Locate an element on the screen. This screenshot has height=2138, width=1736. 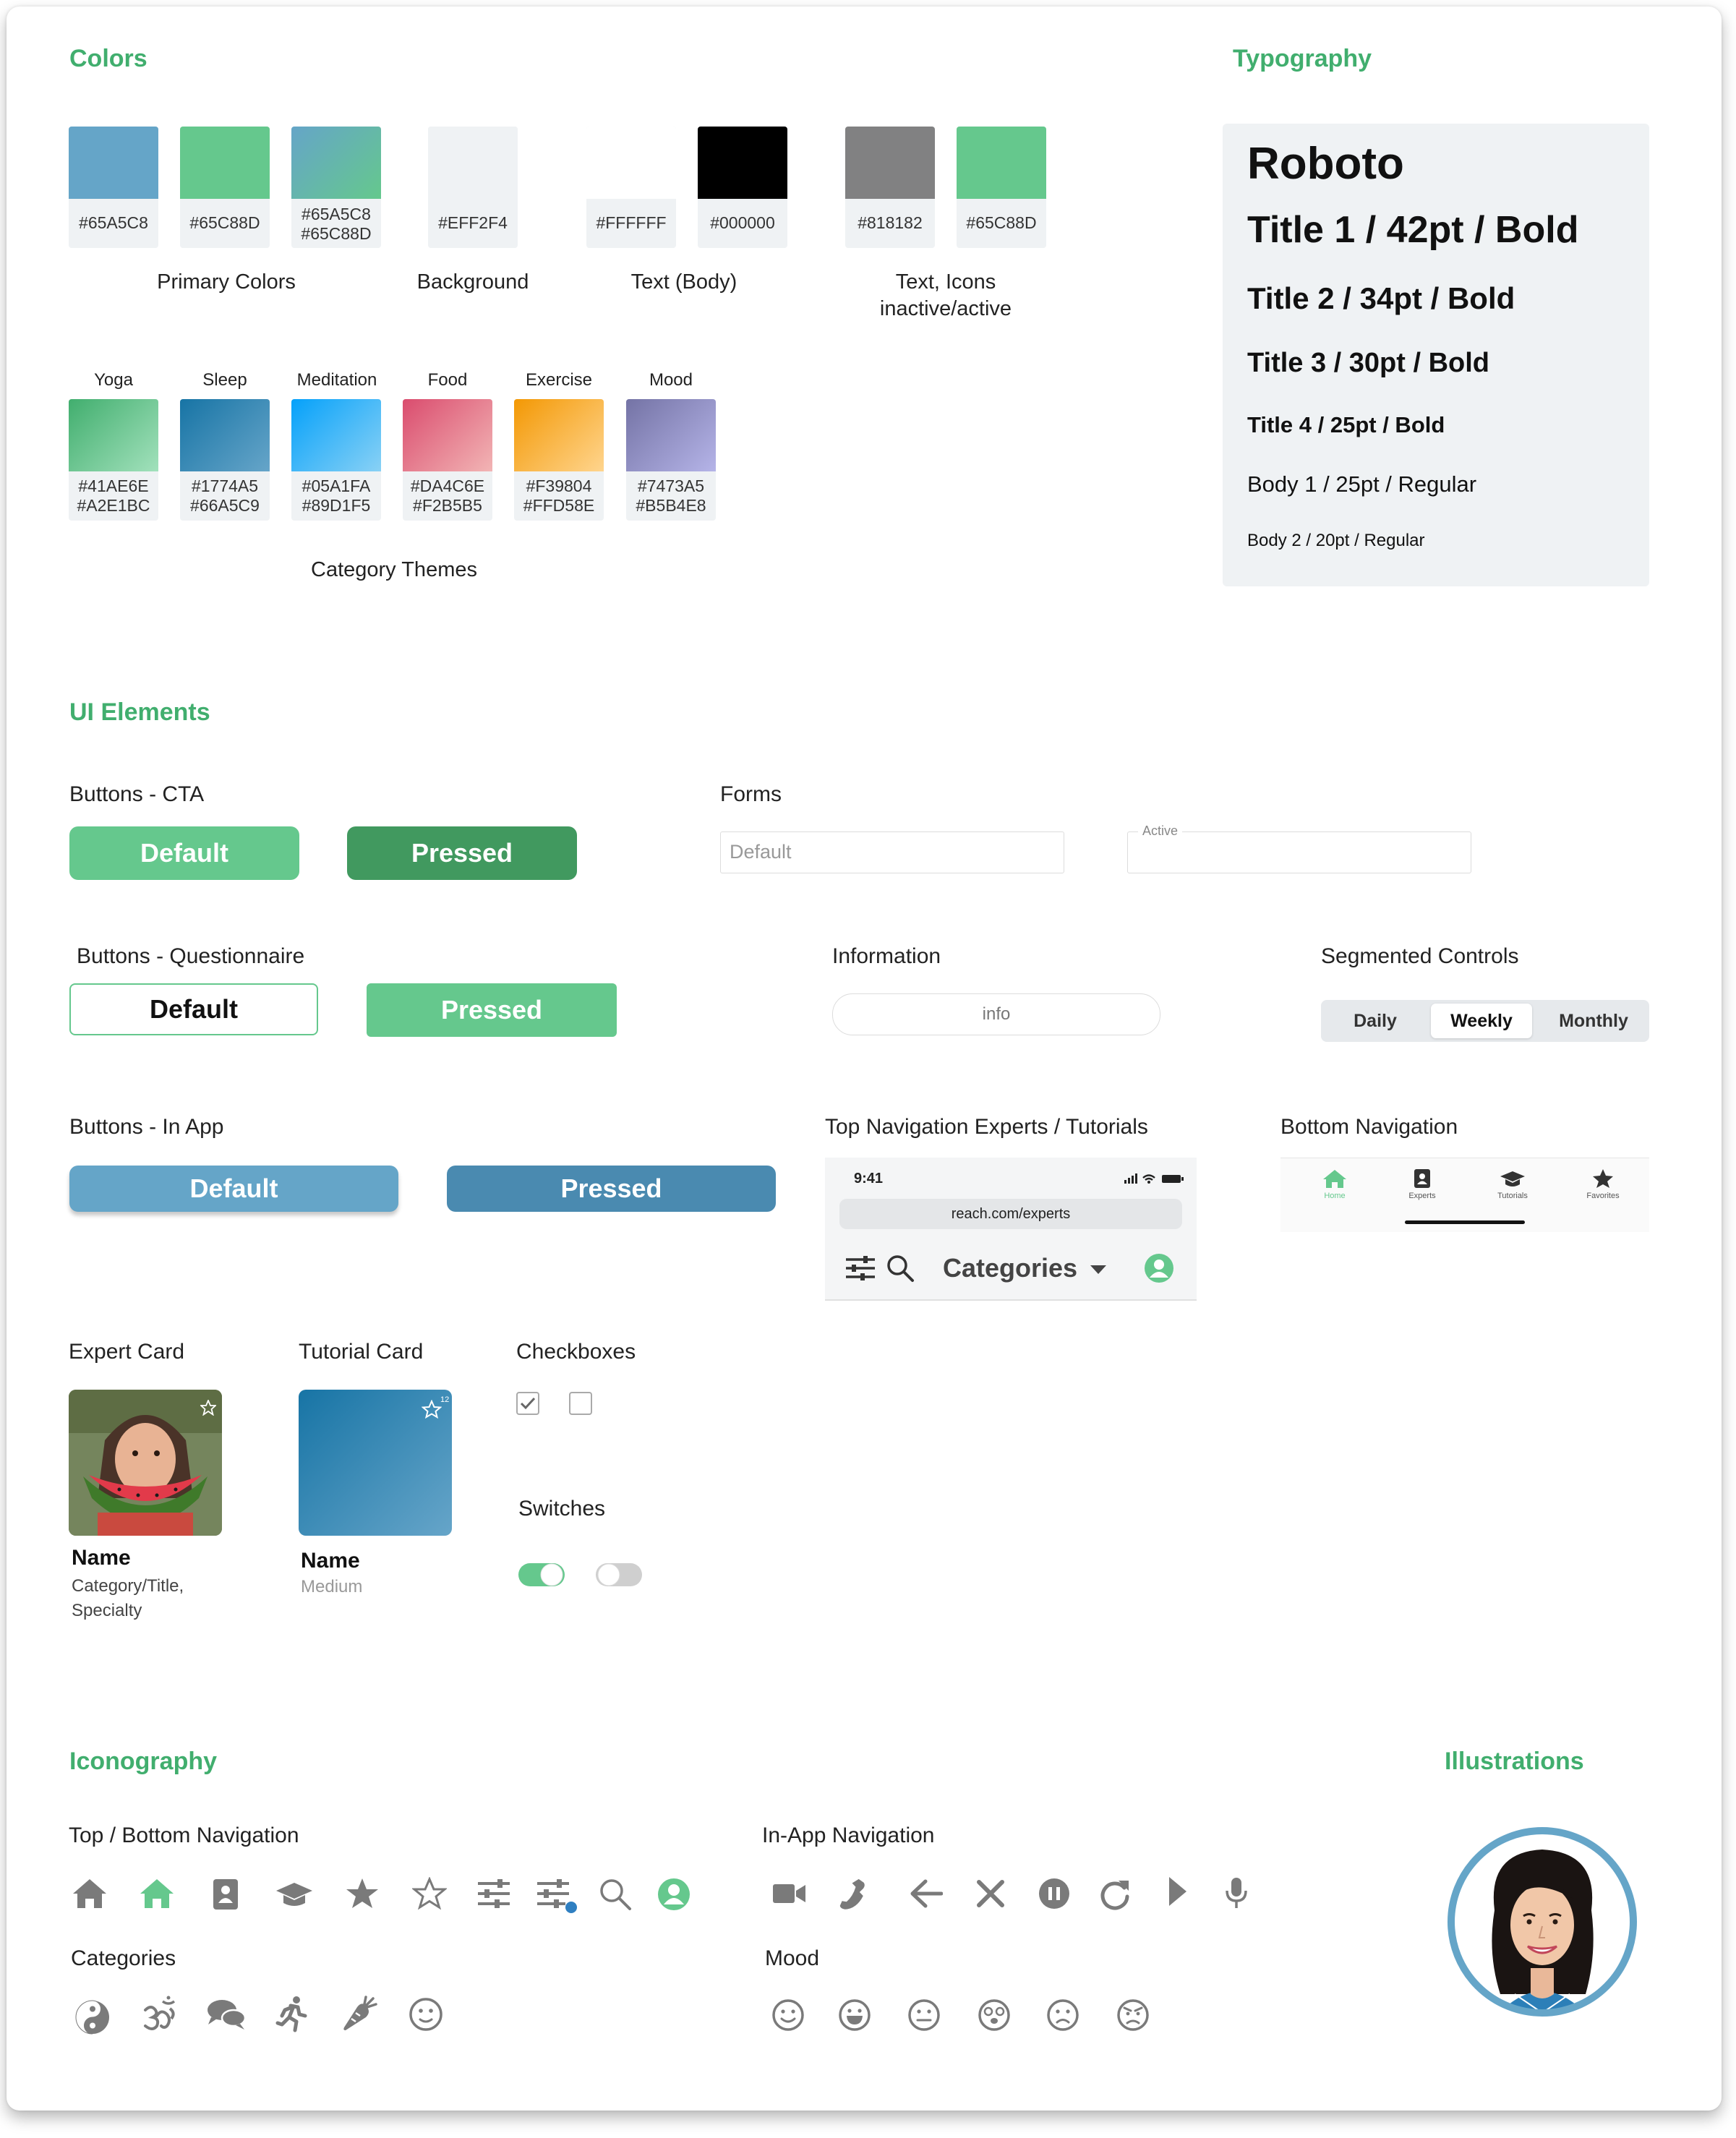
swatch-black: #000000 is located at coordinates (742, 187).